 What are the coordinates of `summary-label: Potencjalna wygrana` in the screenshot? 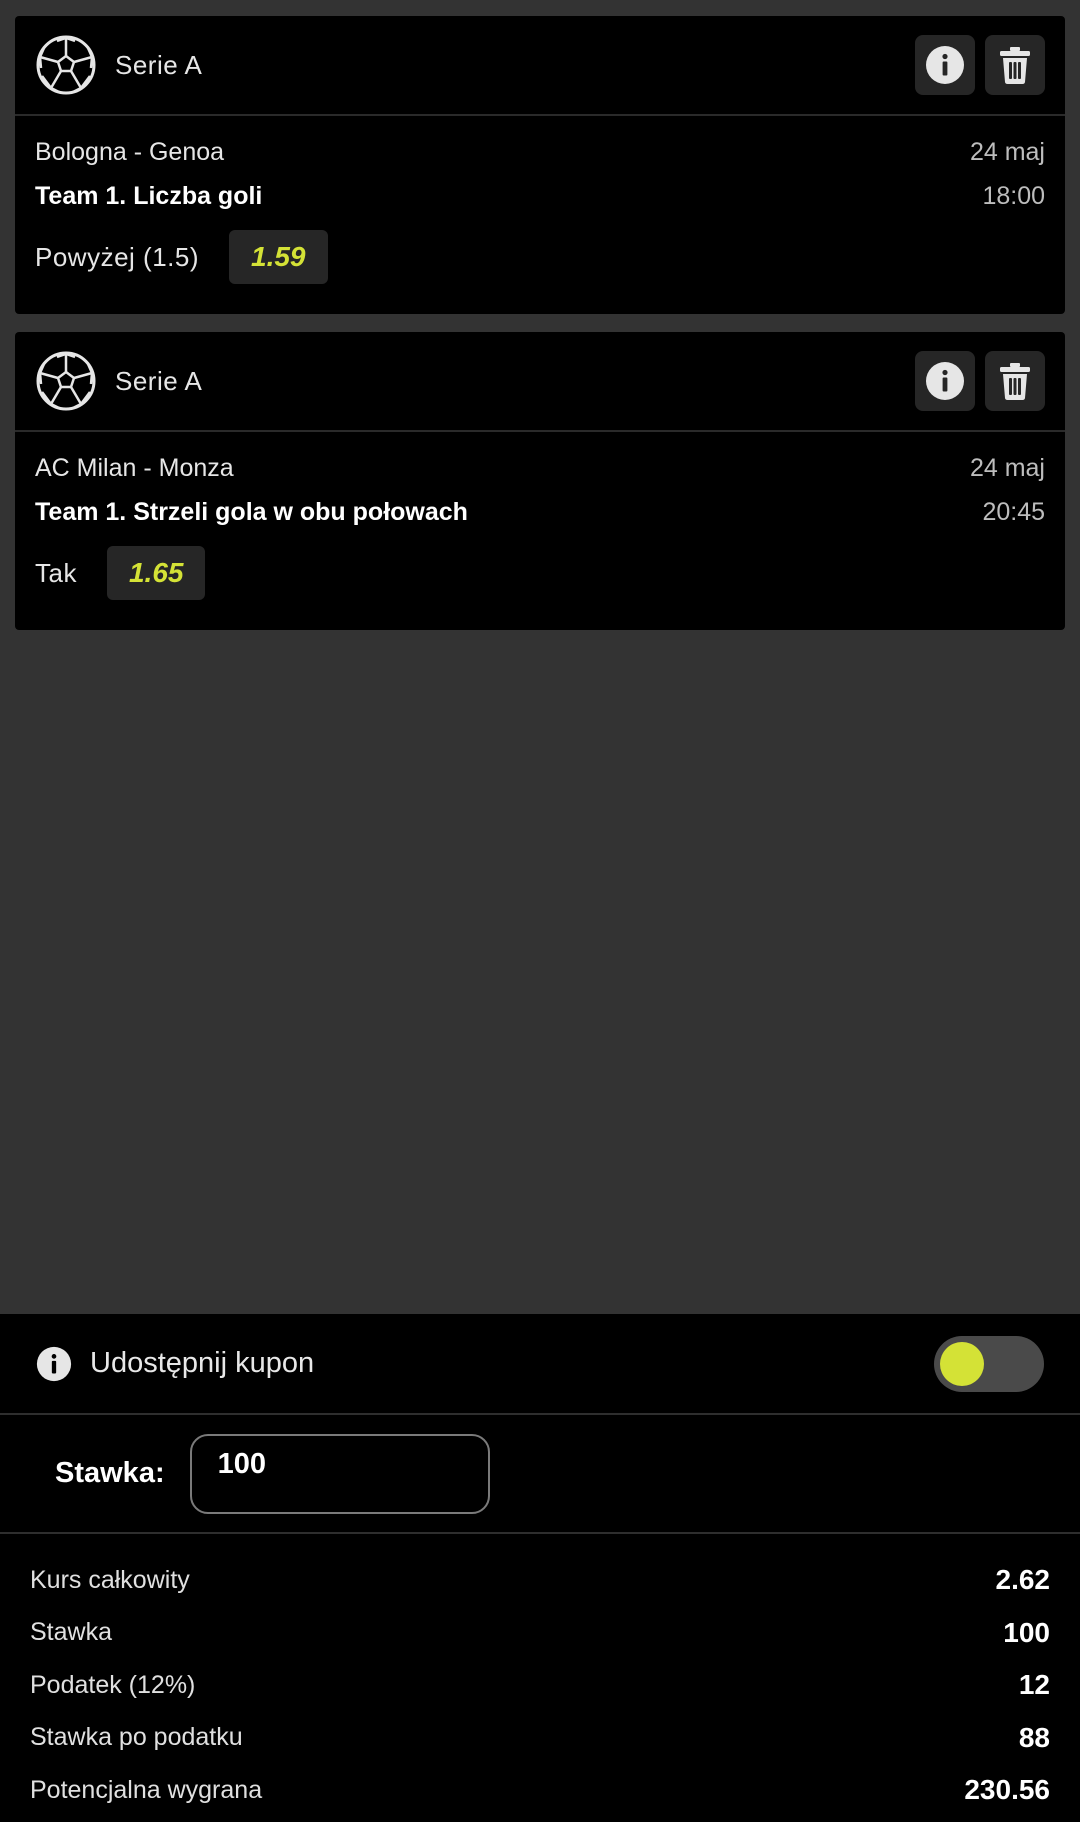 It's located at (146, 1789).